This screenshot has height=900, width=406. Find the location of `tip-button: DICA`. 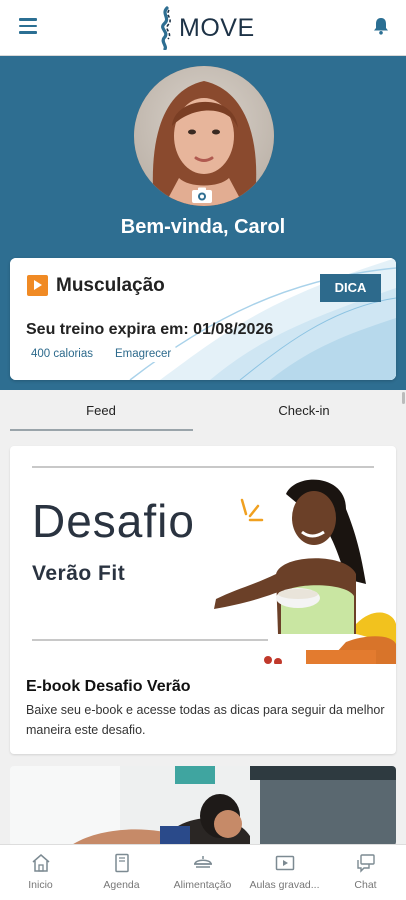

tip-button: DICA is located at coordinates (350, 288).